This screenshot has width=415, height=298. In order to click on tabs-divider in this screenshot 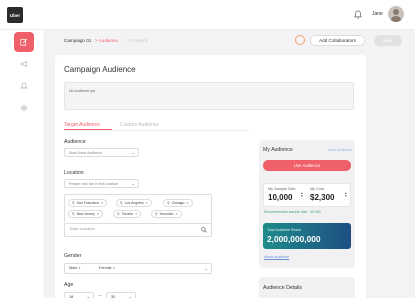, I will do `click(156, 130)`.